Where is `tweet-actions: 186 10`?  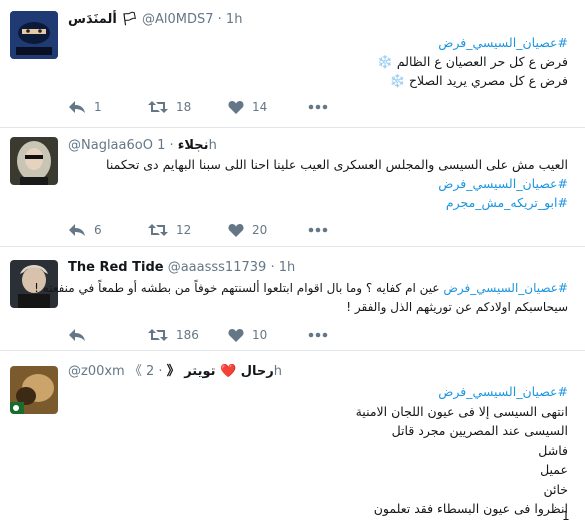
tweet-actions: 186 10 is located at coordinates (203, 334).